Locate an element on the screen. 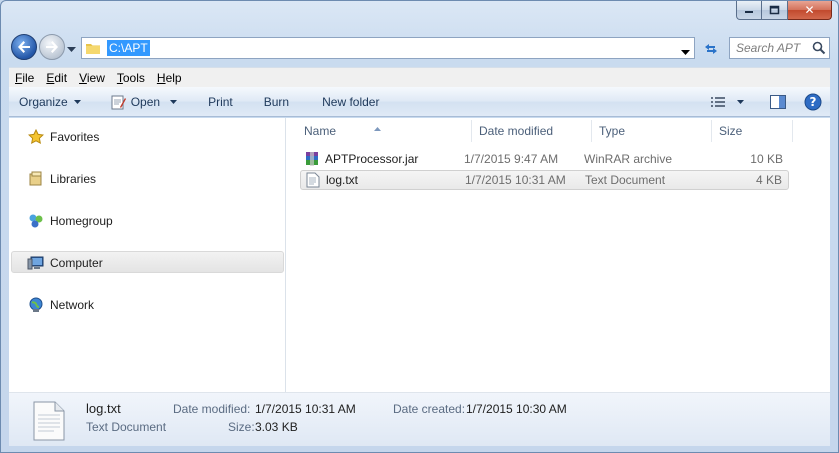 This screenshot has width=839, height=453. search-input: Search APT is located at coordinates (779, 48).